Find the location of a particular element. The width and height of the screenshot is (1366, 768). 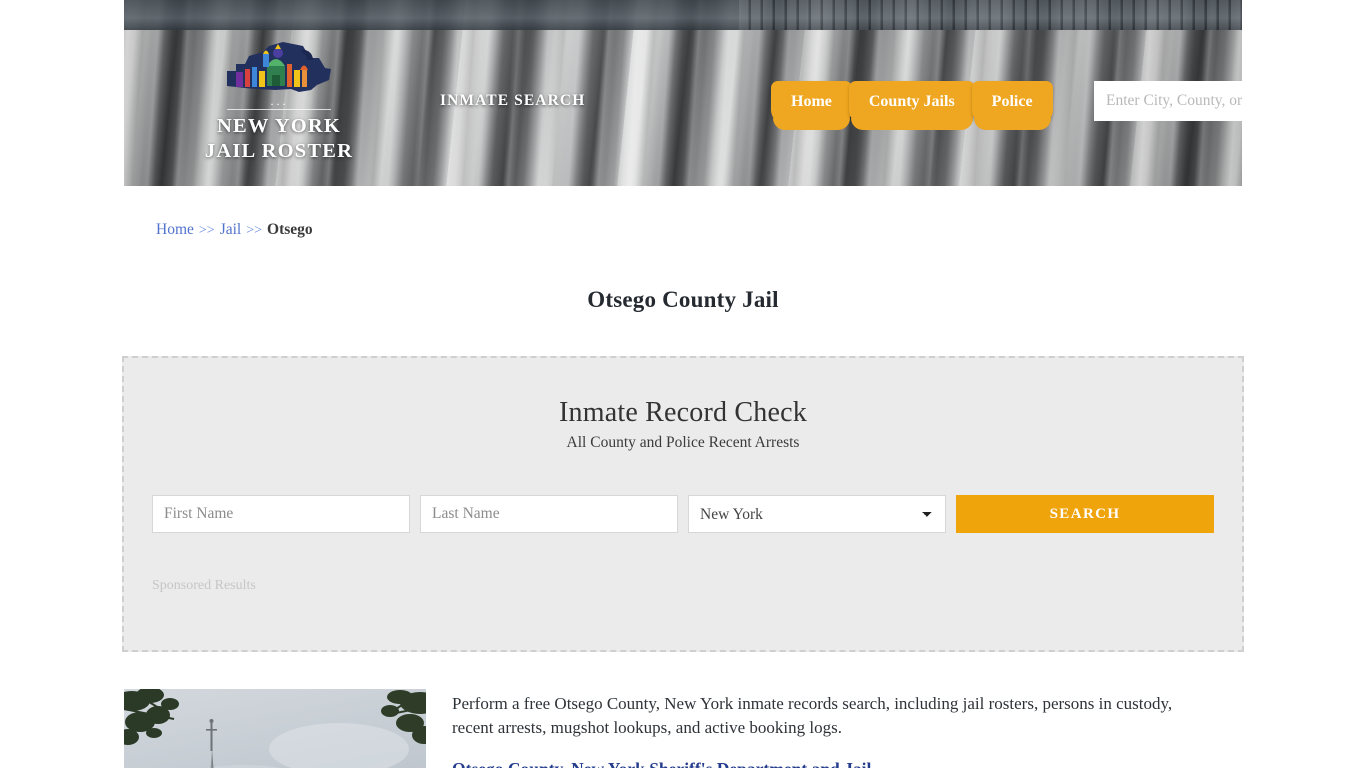

widget-title: Inmate Record Check is located at coordinates (683, 412).